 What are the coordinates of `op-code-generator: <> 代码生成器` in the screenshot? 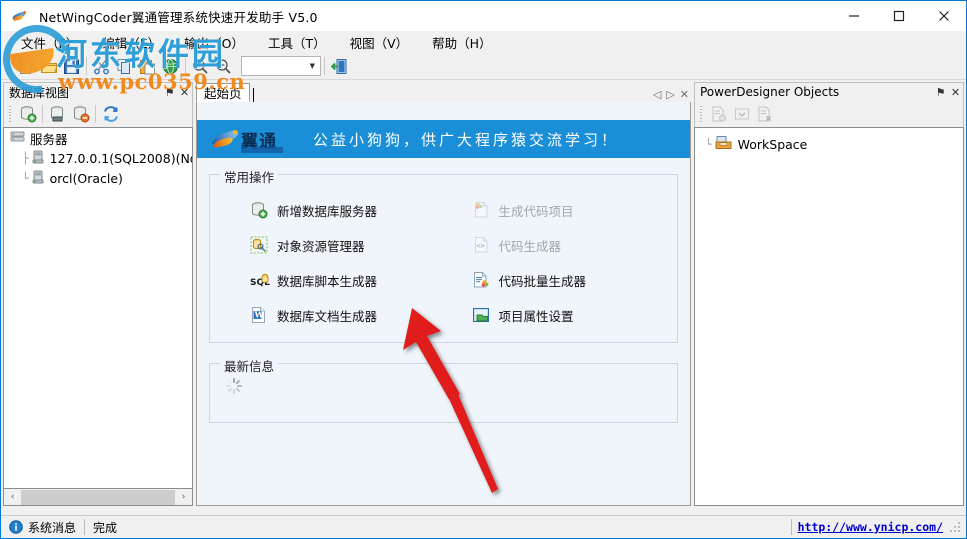 It's located at (575, 245).